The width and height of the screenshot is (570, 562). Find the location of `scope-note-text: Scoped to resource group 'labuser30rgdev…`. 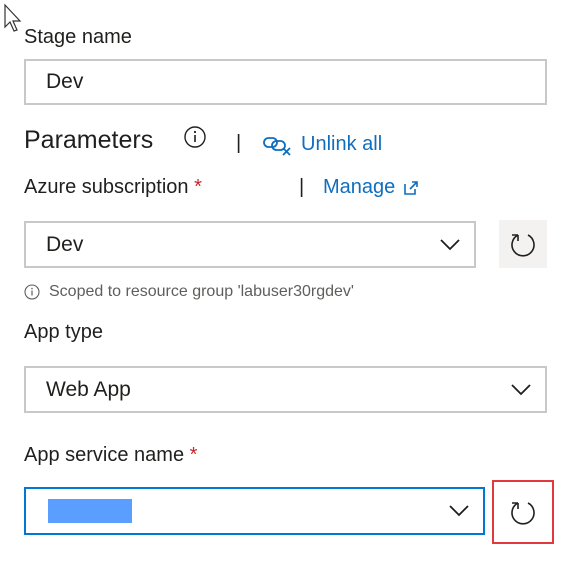

scope-note-text: Scoped to resource group 'labuser30rgdev… is located at coordinates (201, 291).